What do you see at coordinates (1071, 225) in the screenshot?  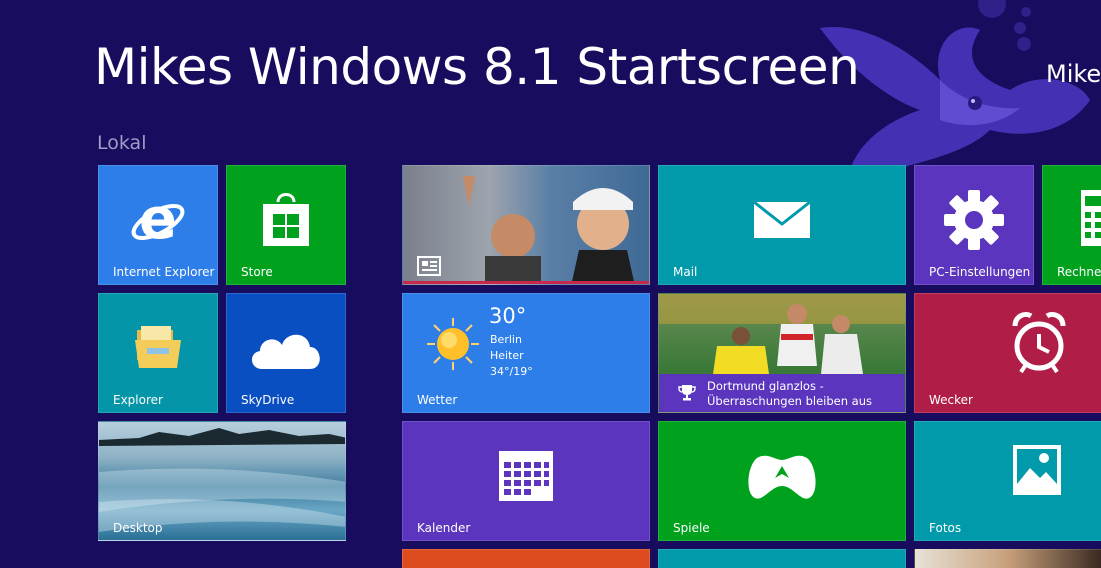 I see `tile-calculator: Rechner` at bounding box center [1071, 225].